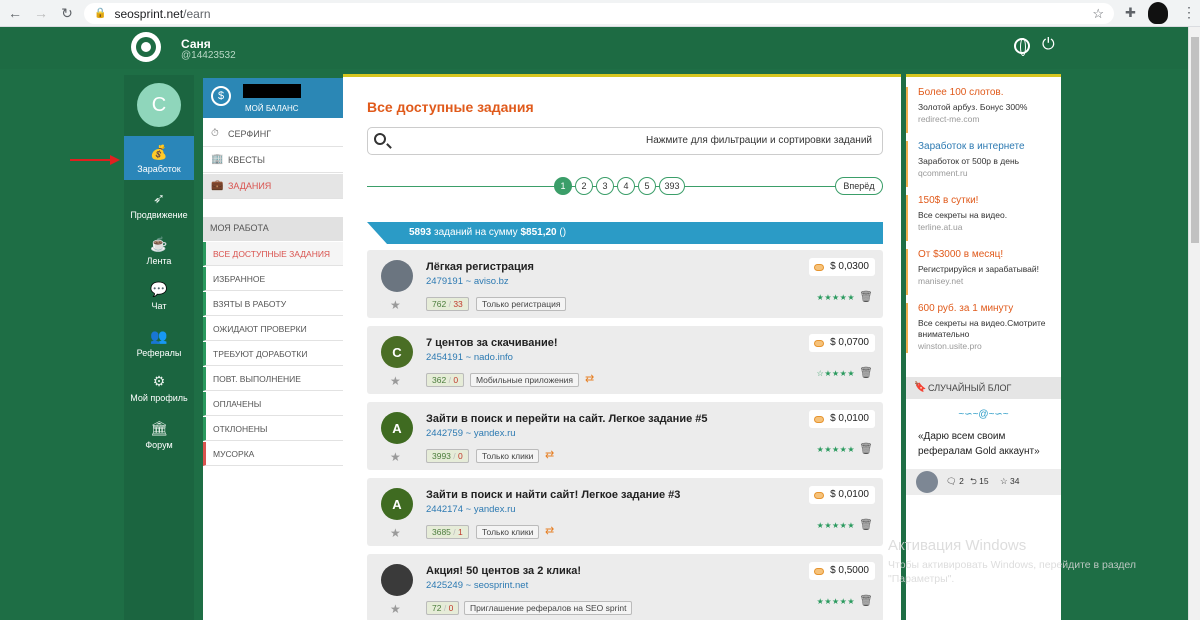 Image resolution: width=1200 pixels, height=620 pixels. I want to click on language-globe-icon, so click(1022, 47).